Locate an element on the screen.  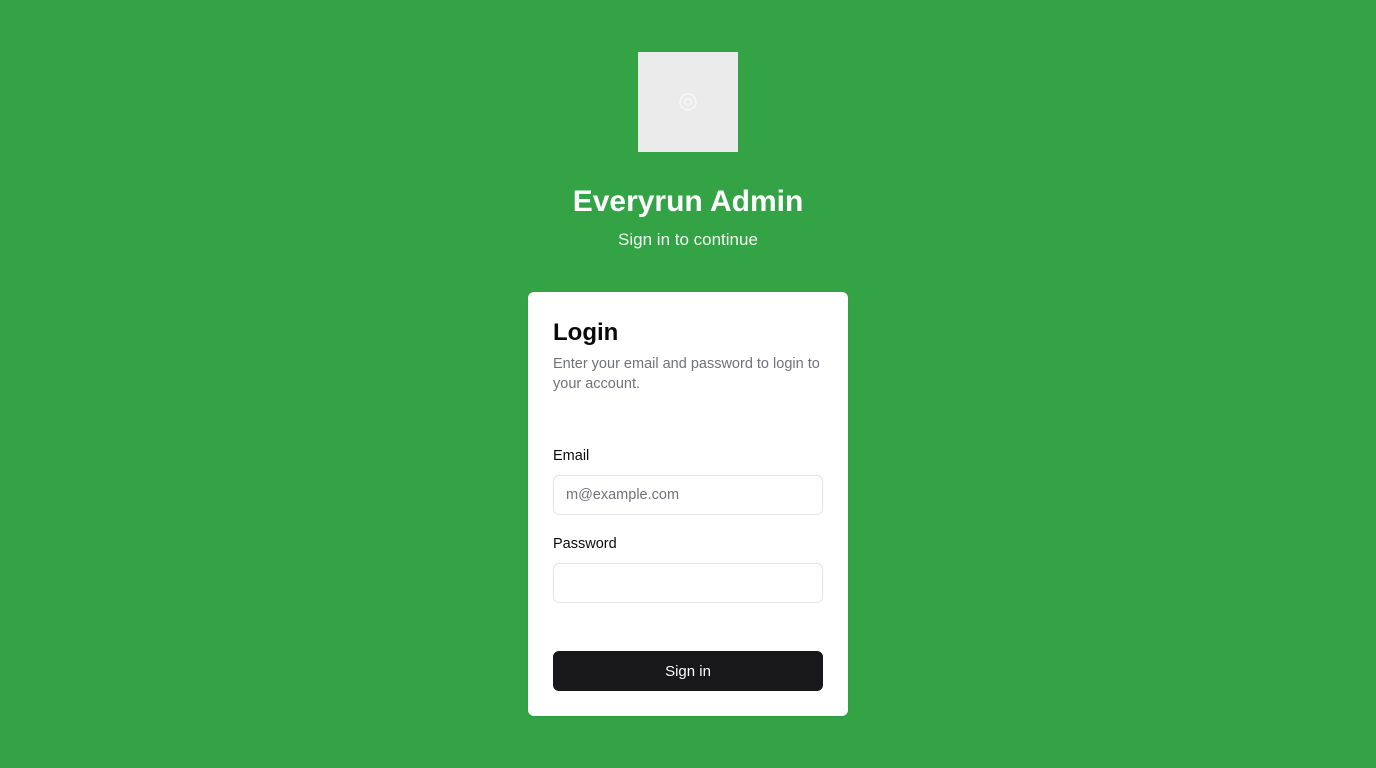
password-label: Password is located at coordinates (585, 544).